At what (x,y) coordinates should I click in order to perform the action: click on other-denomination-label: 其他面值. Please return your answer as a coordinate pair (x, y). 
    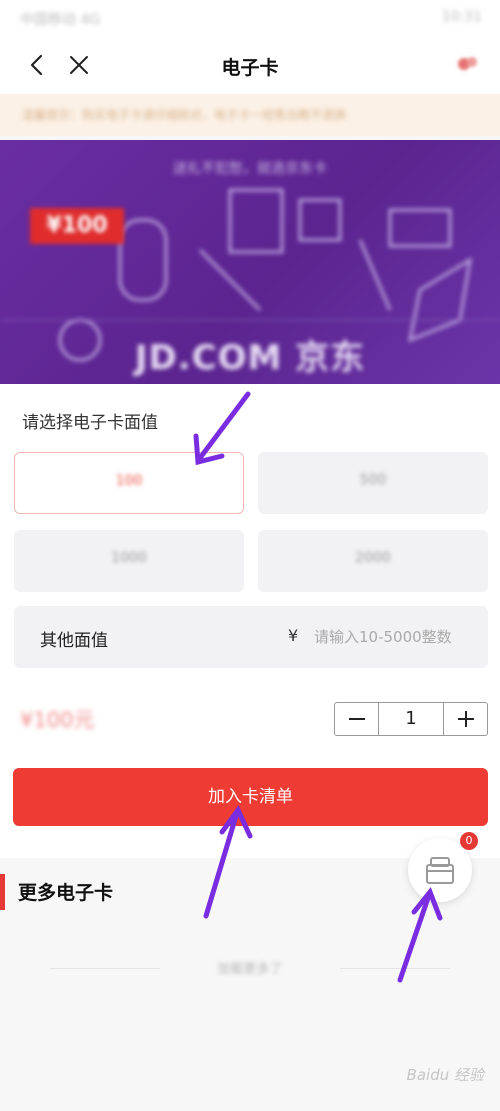
    Looking at the image, I should click on (74, 641).